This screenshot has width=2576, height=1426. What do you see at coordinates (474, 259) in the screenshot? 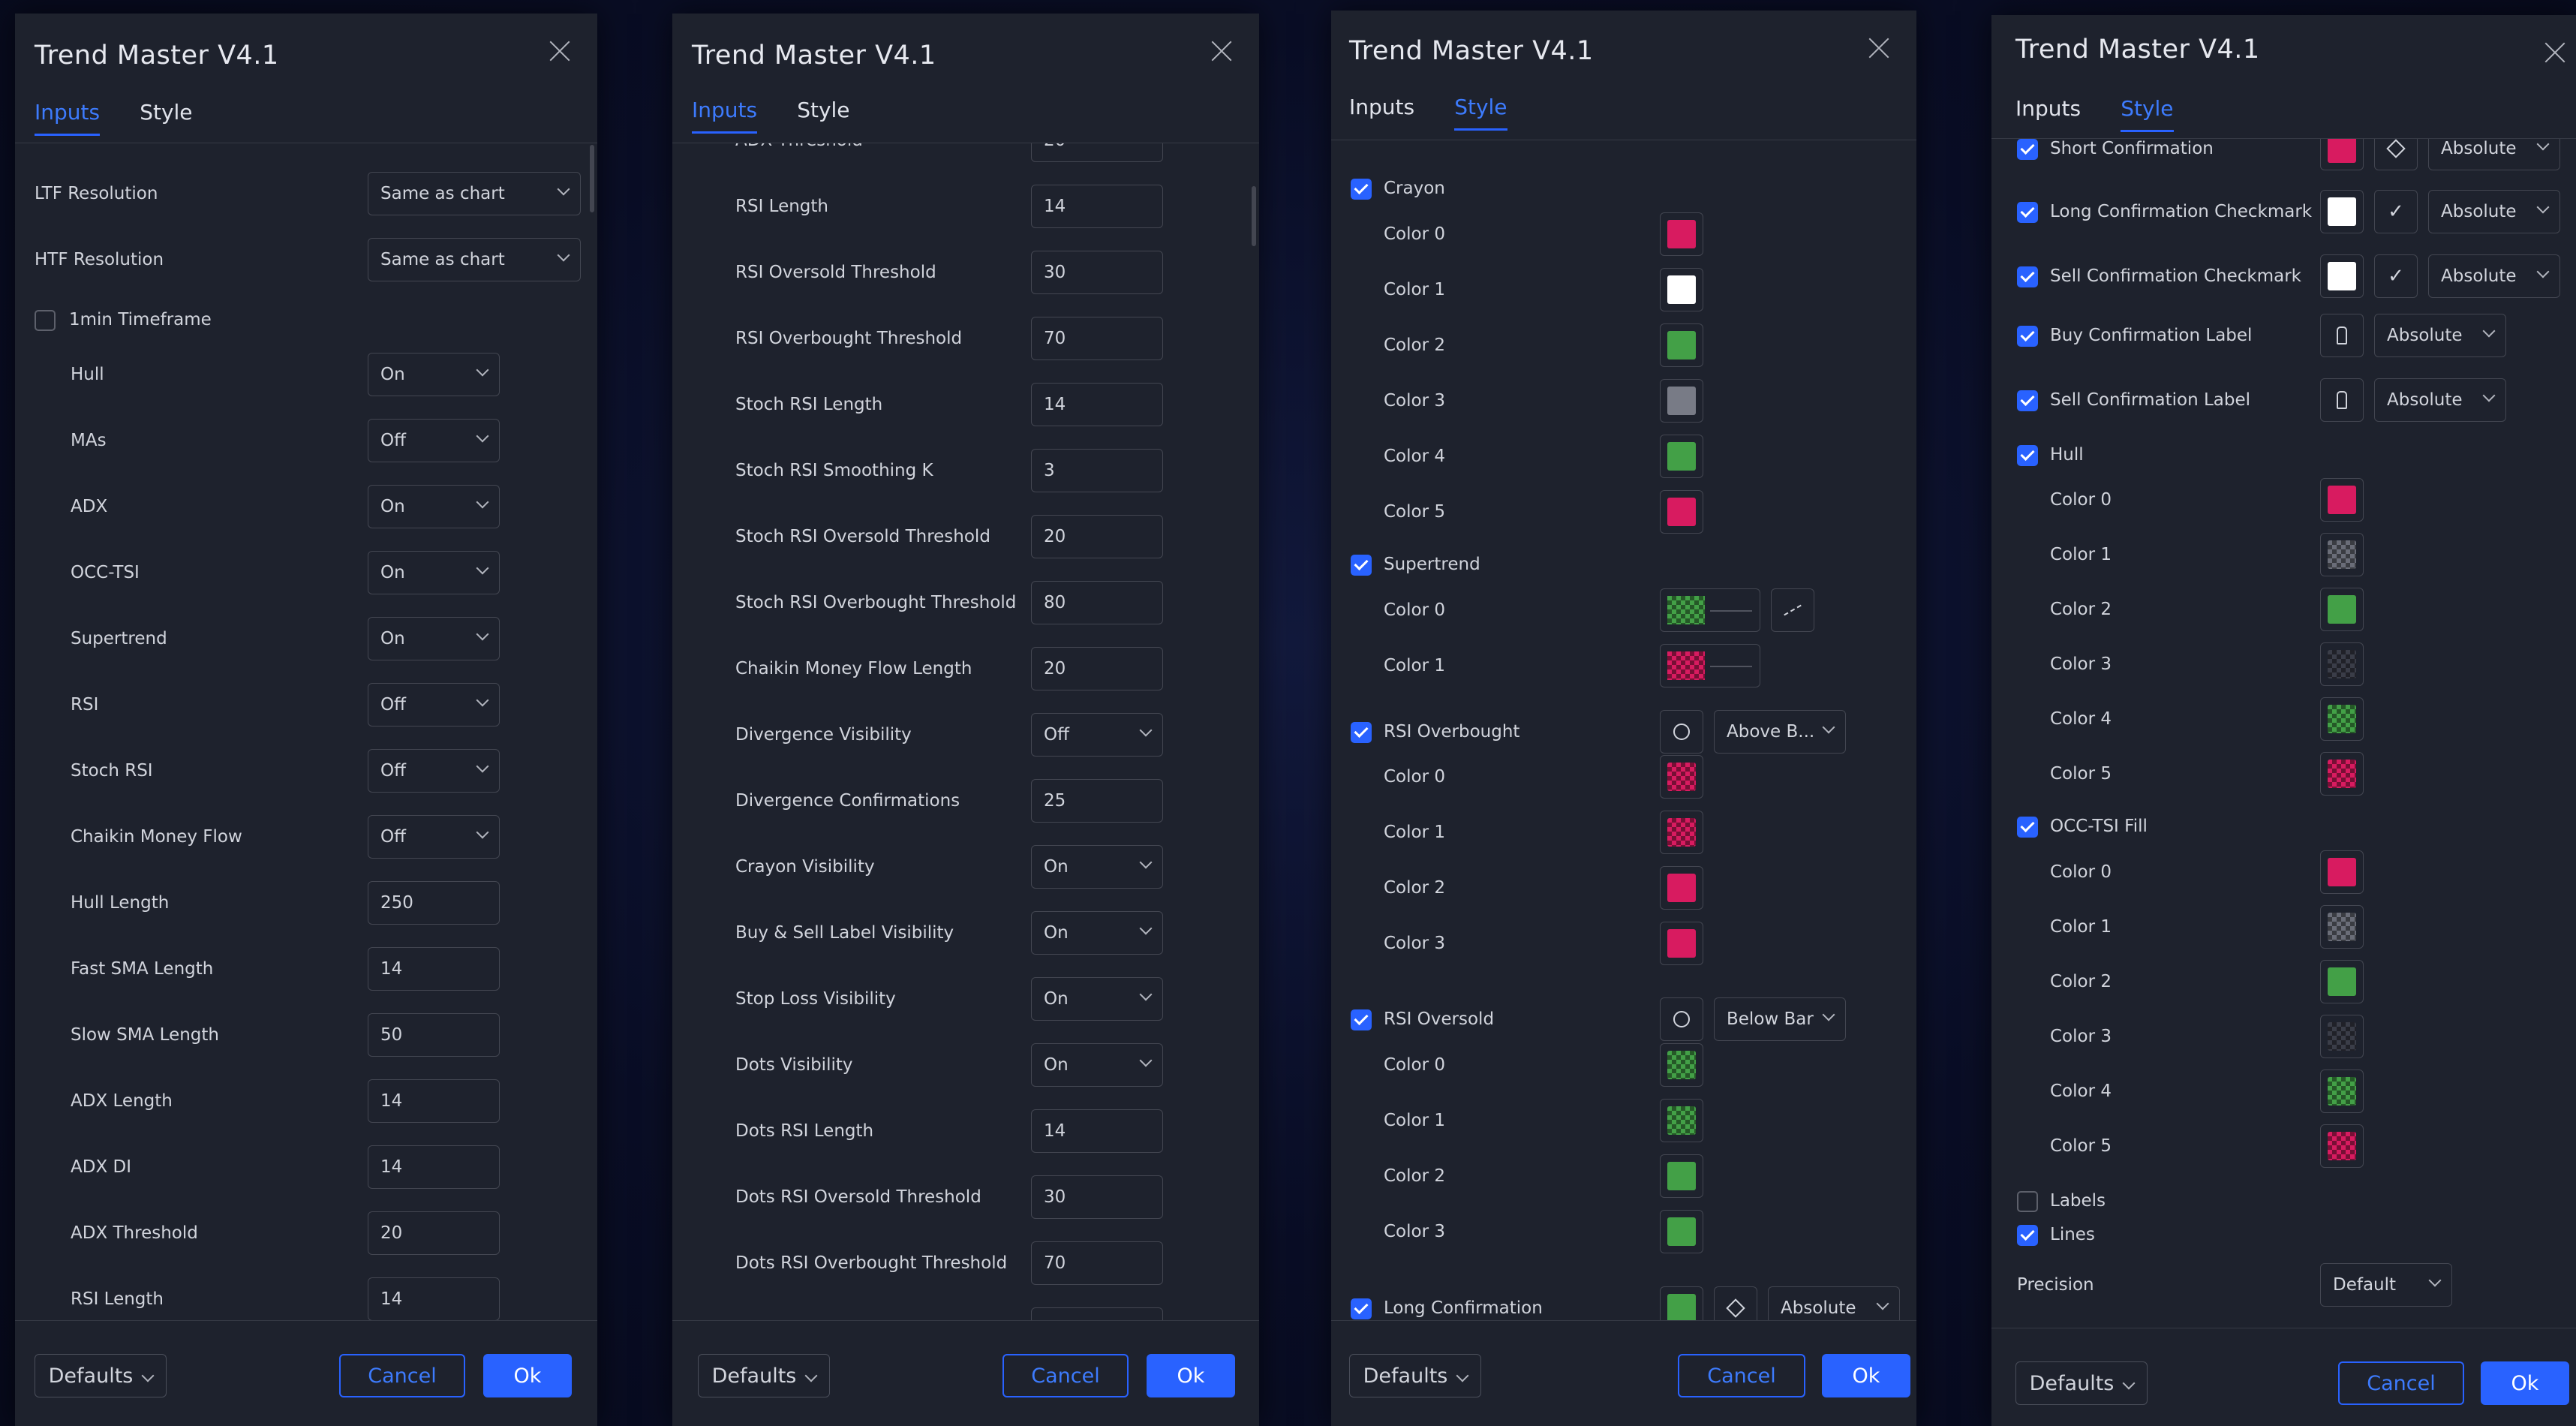
I see `htf-select: Same as chart` at bounding box center [474, 259].